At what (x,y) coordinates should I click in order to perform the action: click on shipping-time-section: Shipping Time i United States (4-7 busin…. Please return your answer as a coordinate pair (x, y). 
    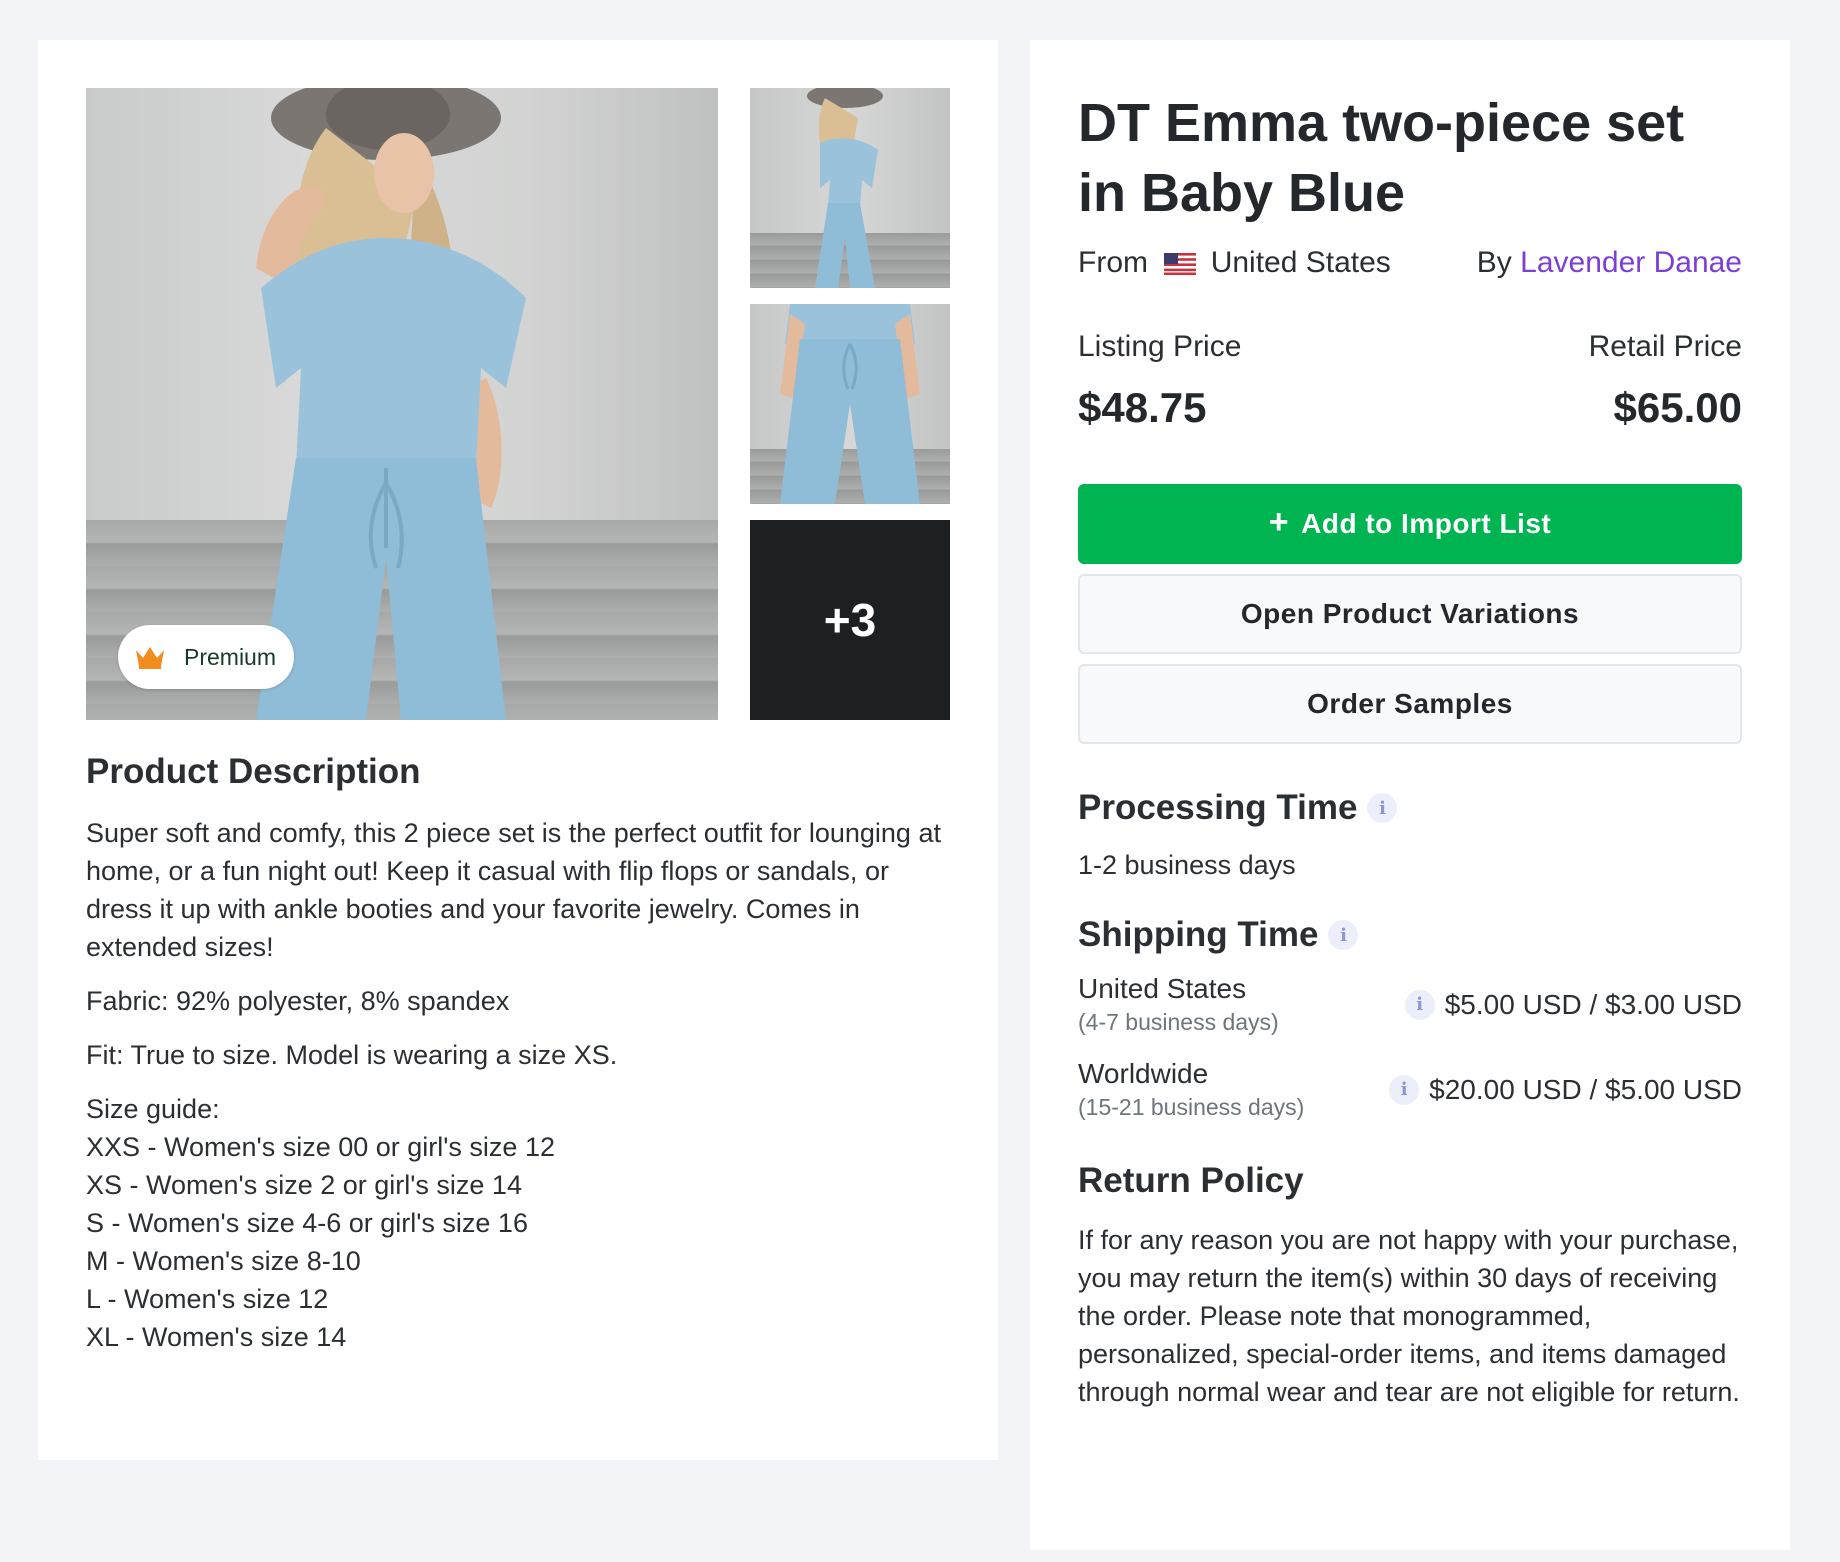
    Looking at the image, I should click on (1410, 1018).